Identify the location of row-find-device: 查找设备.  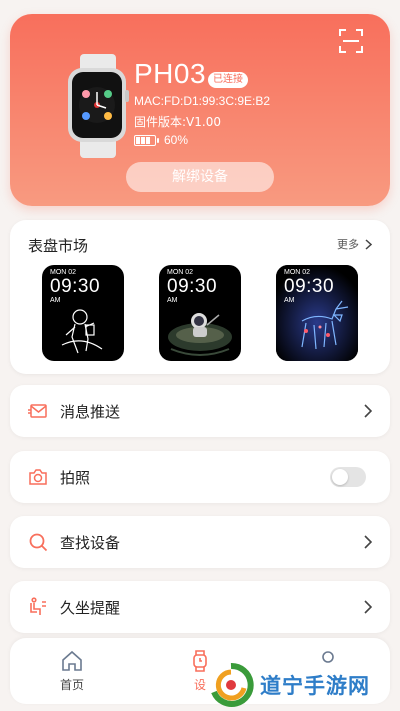
(200, 542).